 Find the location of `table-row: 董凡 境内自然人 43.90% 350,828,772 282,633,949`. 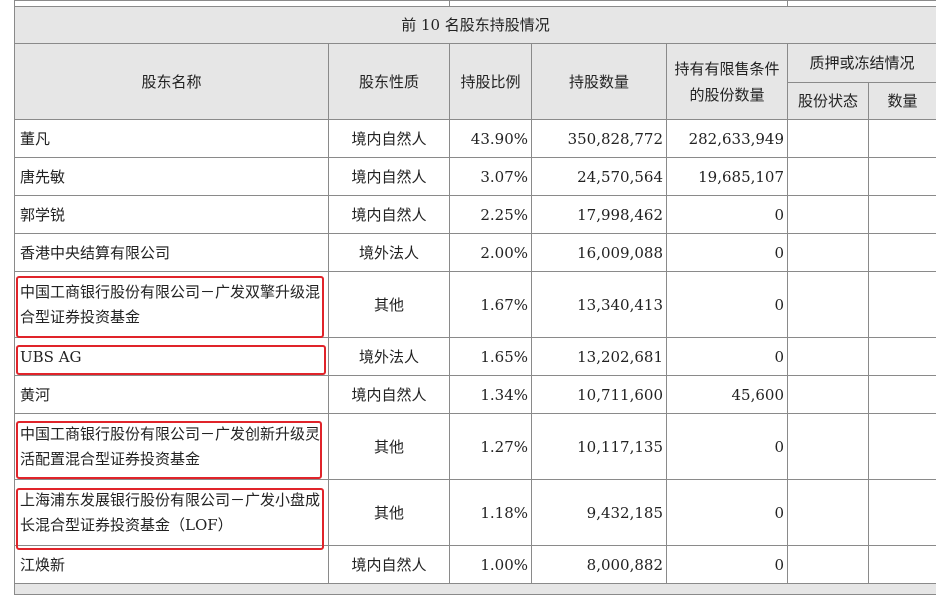

table-row: 董凡 境内自然人 43.90% 350,828,772 282,633,949 is located at coordinates (475, 138).